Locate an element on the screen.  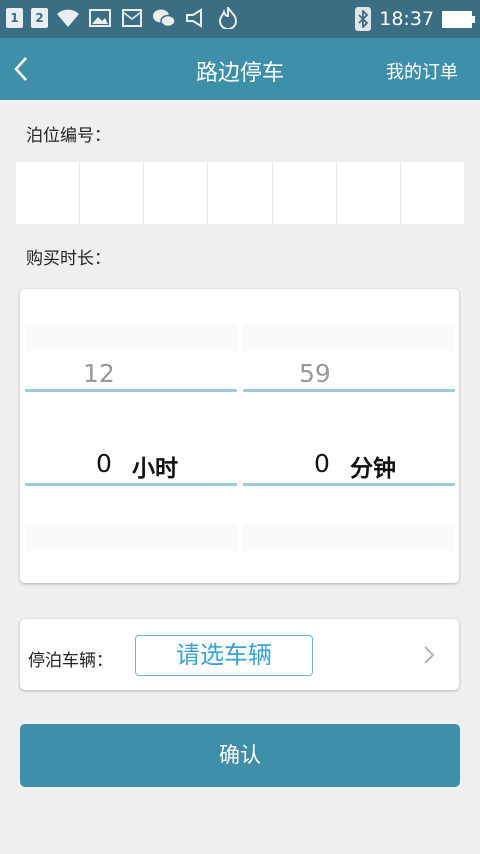
sim1-icon: 1 is located at coordinates (14, 18).